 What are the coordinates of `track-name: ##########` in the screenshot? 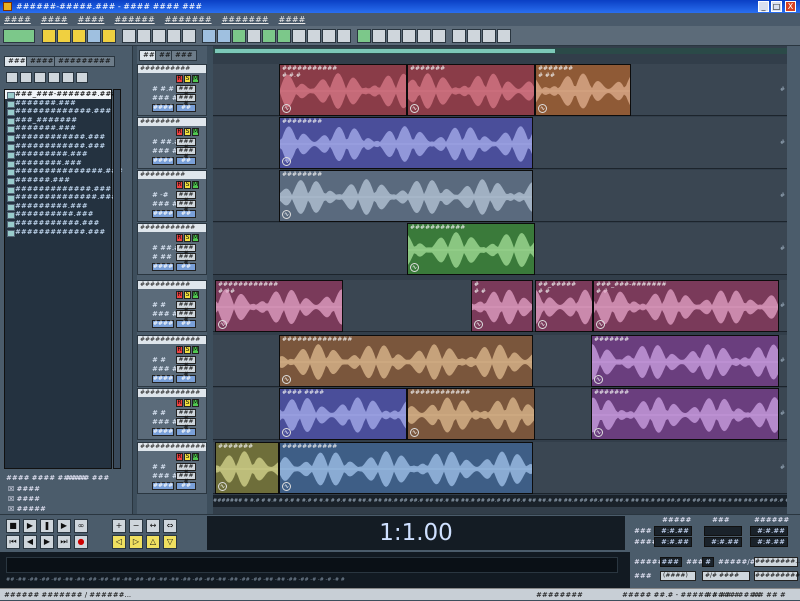 It's located at (172, 69).